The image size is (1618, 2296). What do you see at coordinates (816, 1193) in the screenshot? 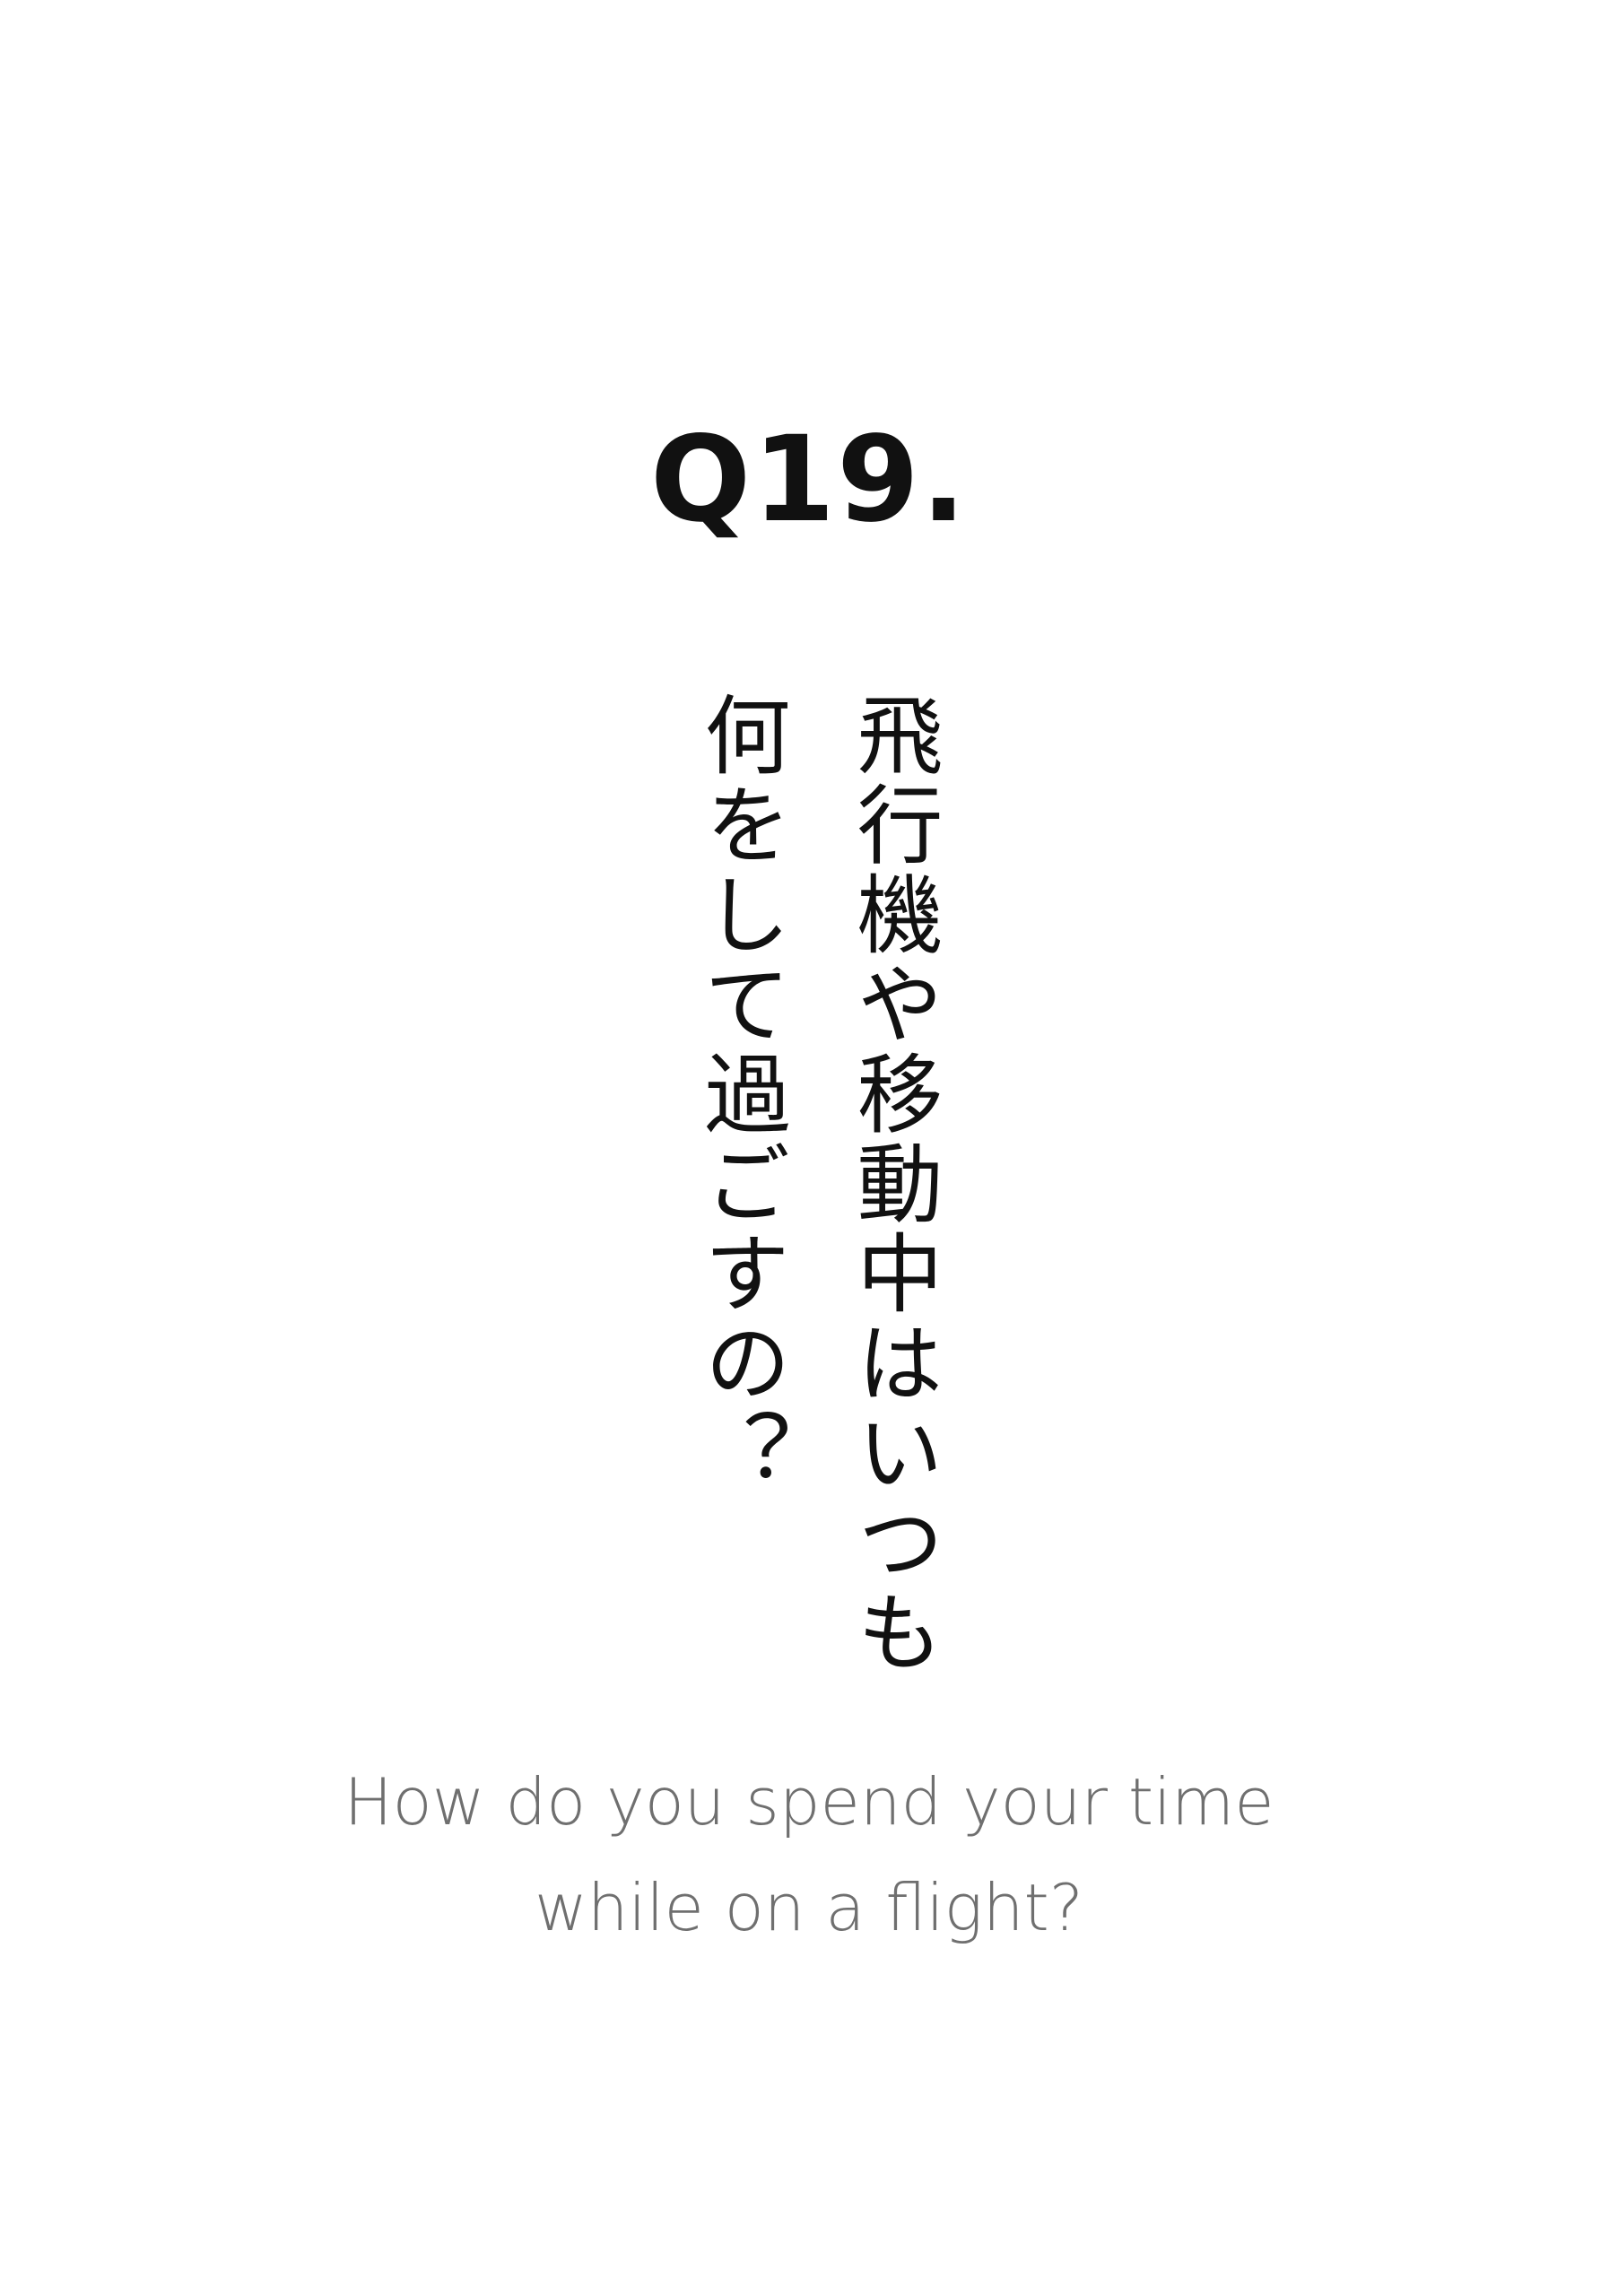
I see `japanese-question: 飛行機や移動中はいつも 何をして過ごすの？` at bounding box center [816, 1193].